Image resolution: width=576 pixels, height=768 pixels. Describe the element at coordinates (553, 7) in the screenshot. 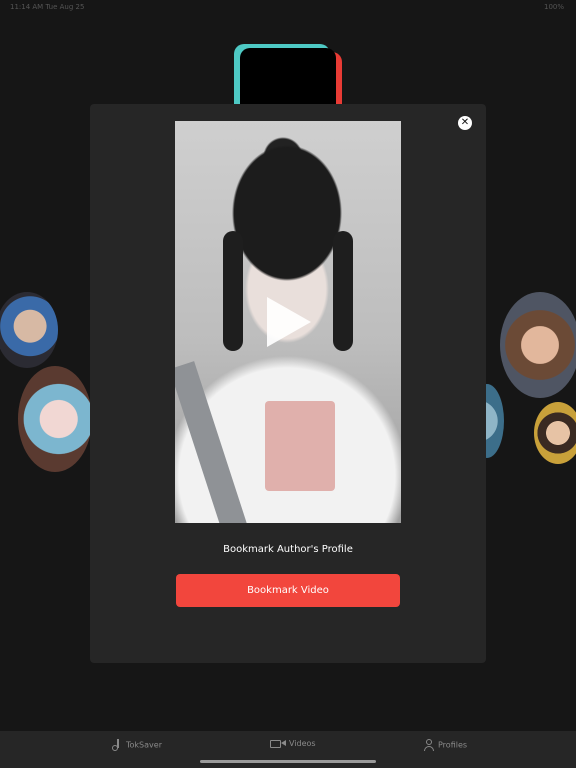

I see `status-battery: 100%` at that location.